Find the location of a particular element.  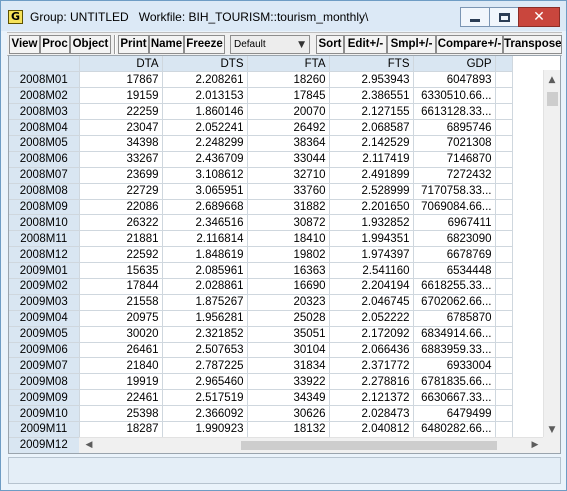

data-cell: 26492 is located at coordinates (288, 127).